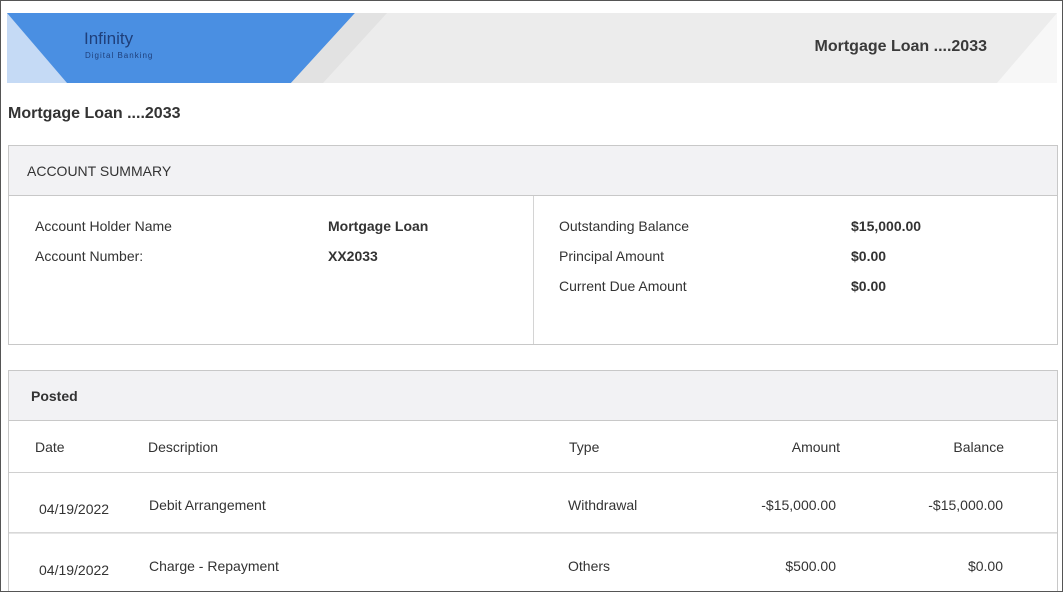 The width and height of the screenshot is (1063, 592). Describe the element at coordinates (886, 226) in the screenshot. I see `outstanding-balance-value: $15,000.00` at that location.